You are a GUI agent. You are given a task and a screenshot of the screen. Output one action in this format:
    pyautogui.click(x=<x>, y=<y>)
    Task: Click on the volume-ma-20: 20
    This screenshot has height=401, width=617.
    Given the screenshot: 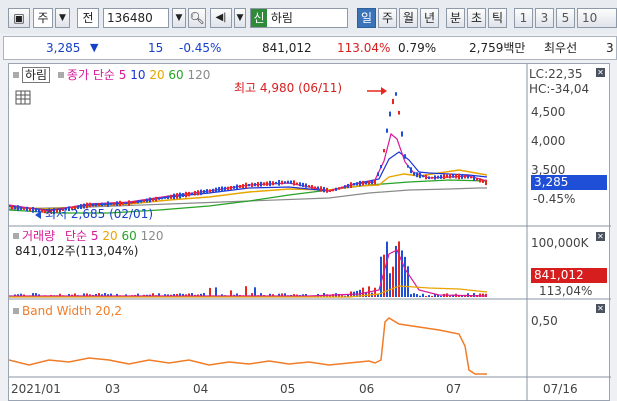 What is the action you would take?
    pyautogui.click(x=109, y=236)
    